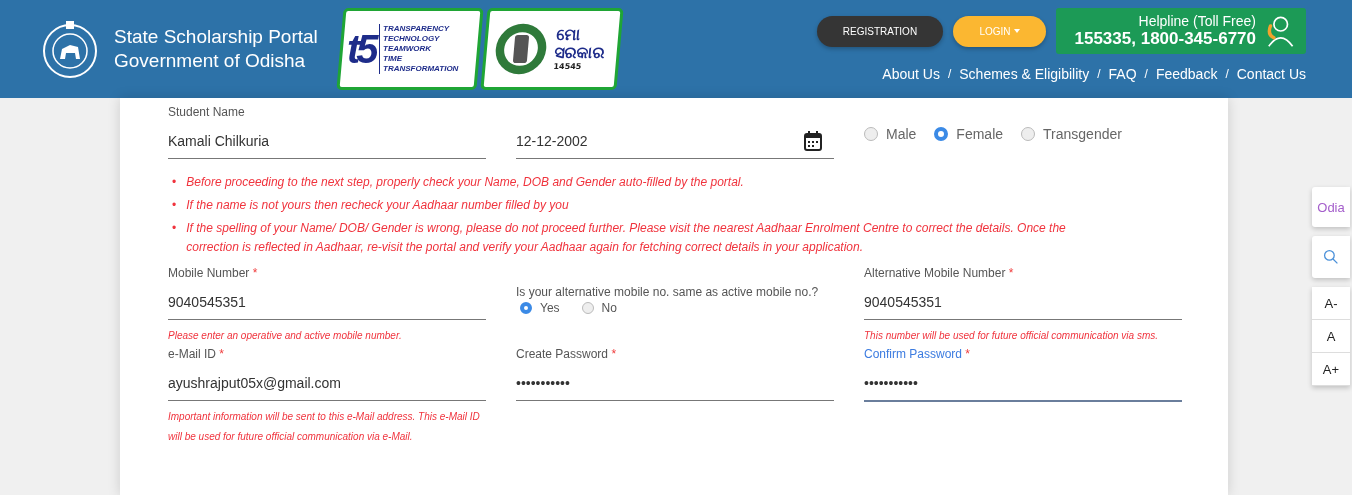 The image size is (1352, 495). What do you see at coordinates (918, 354) in the screenshot?
I see `field-label: Confirm Password *` at bounding box center [918, 354].